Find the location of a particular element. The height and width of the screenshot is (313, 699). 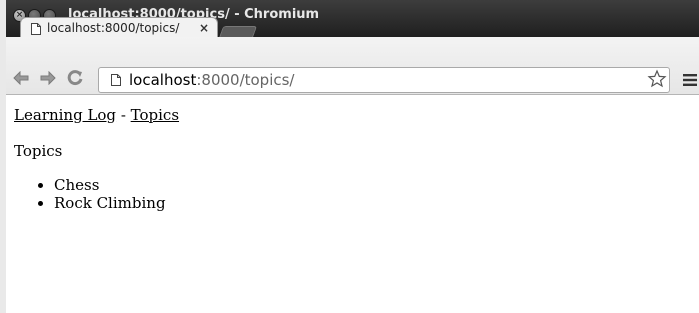

address-bar-url: localhost:8000/topics/ is located at coordinates (212, 80).